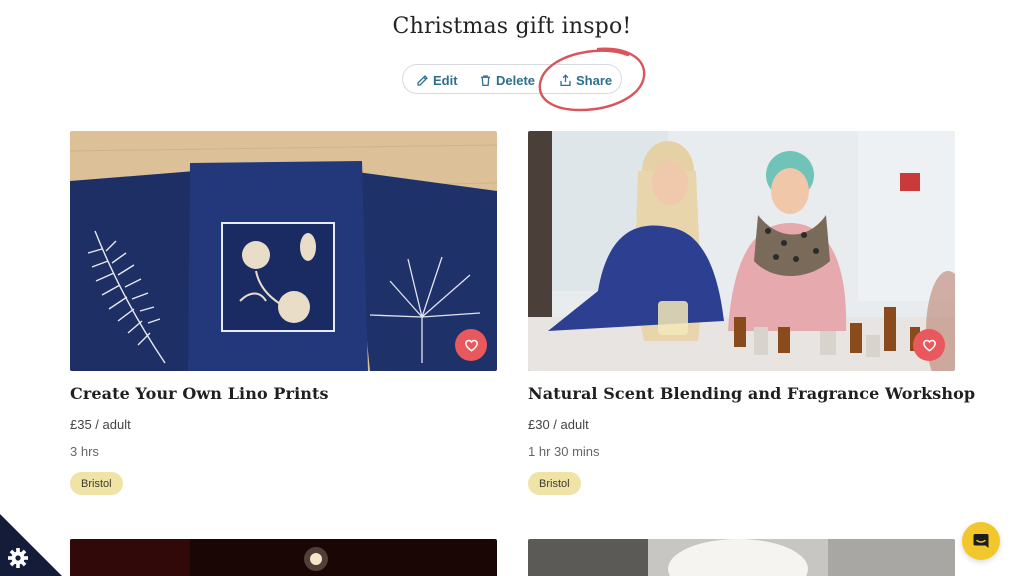 This screenshot has height=576, width=1024. What do you see at coordinates (485, 80) in the screenshot?
I see `trash-icon` at bounding box center [485, 80].